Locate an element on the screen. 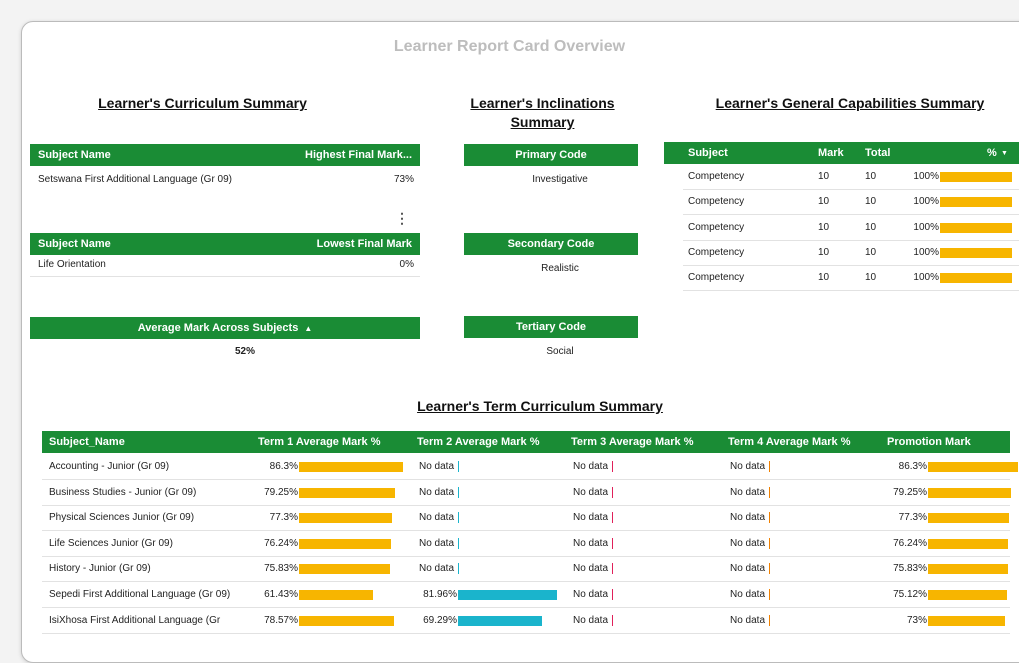 This screenshot has height=663, width=1019. sort-down-icon: ▼ is located at coordinates (1004, 153).